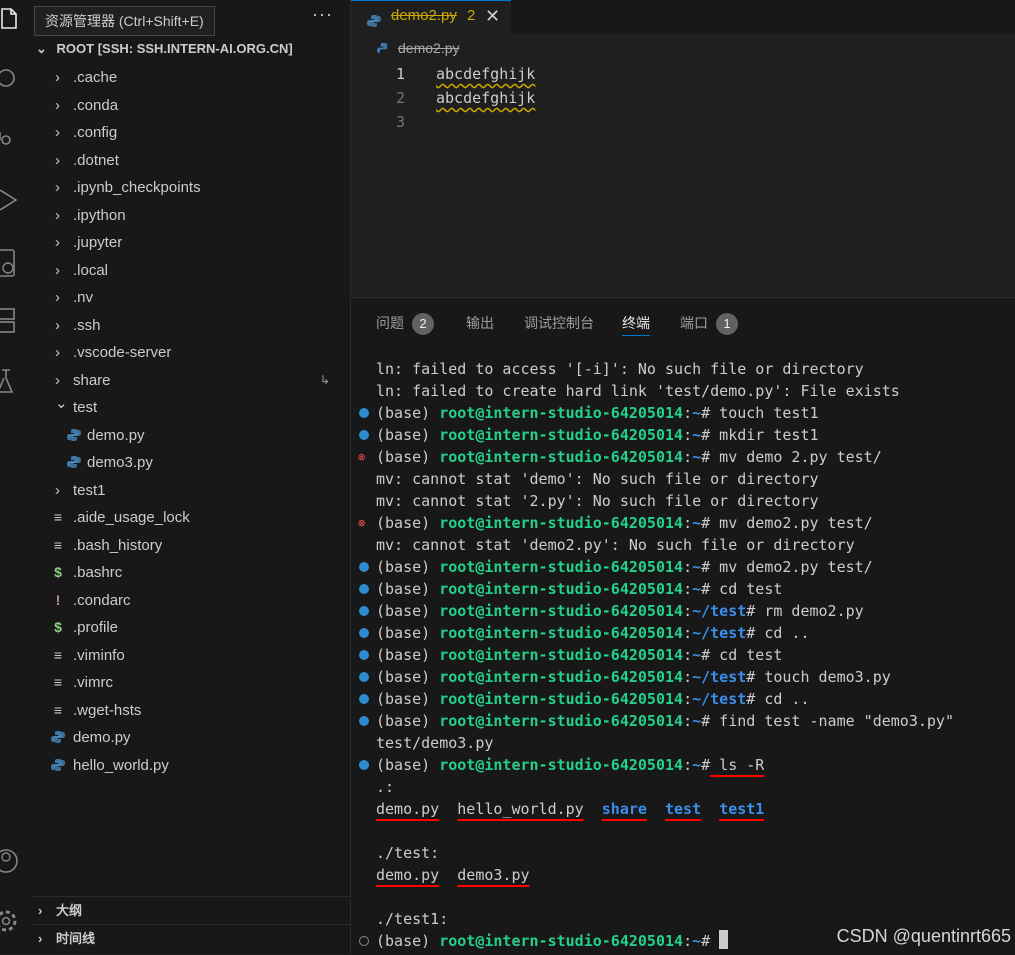  What do you see at coordinates (480, 323) in the screenshot?
I see `panel-tab: 输出` at bounding box center [480, 323].